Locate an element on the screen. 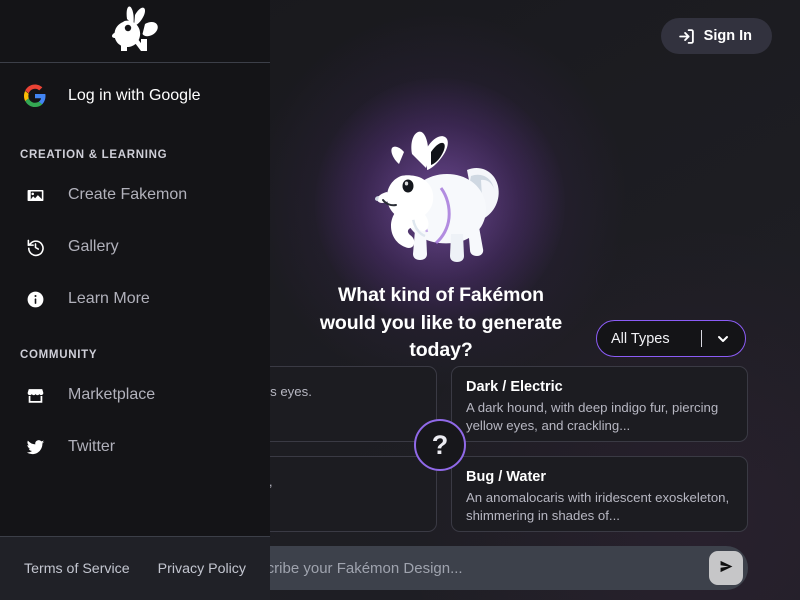  terms-of-service-link: Terms of Service is located at coordinates (77, 569).